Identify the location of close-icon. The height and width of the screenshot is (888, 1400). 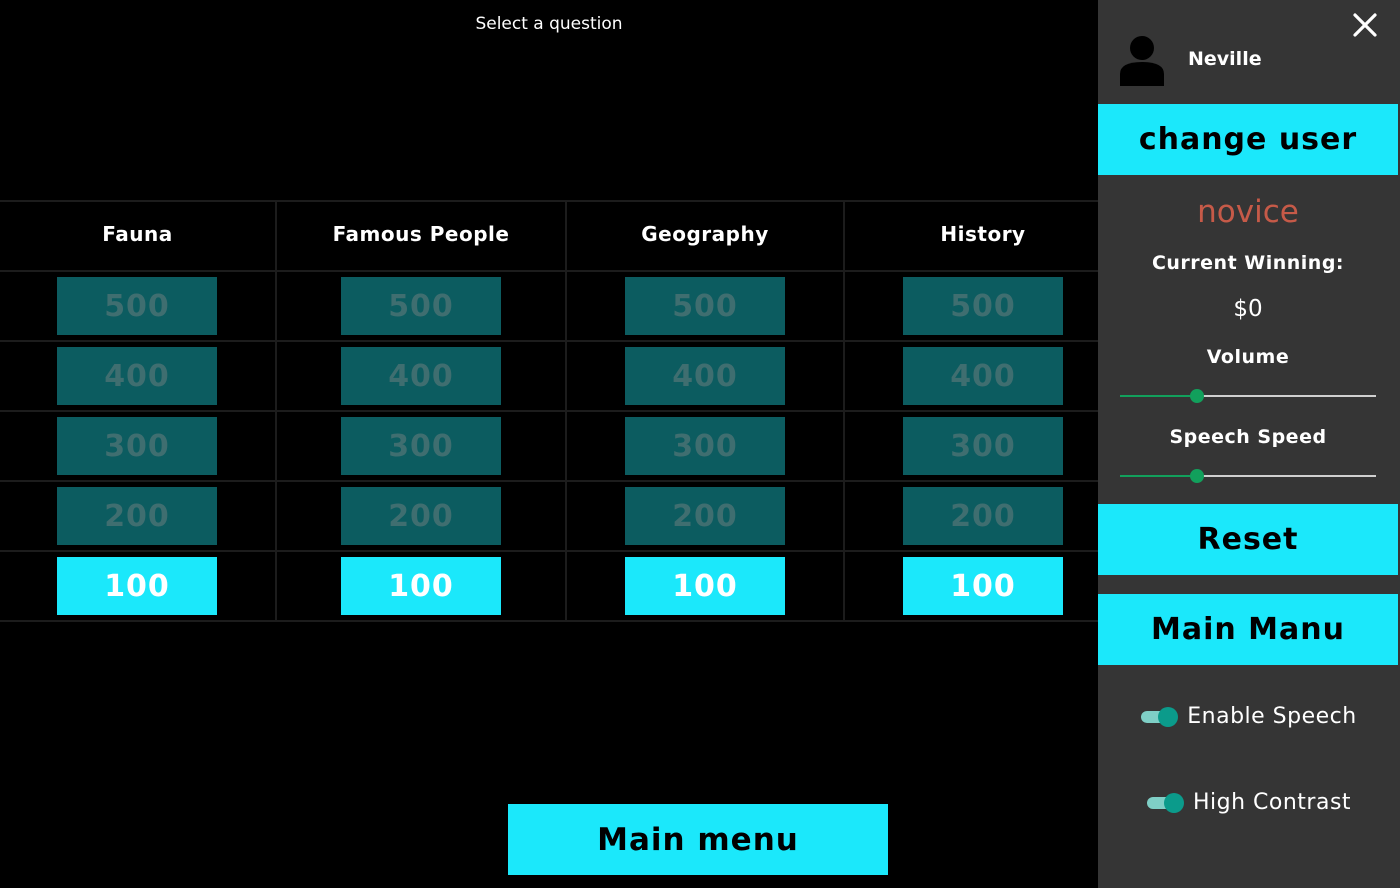
(1365, 25).